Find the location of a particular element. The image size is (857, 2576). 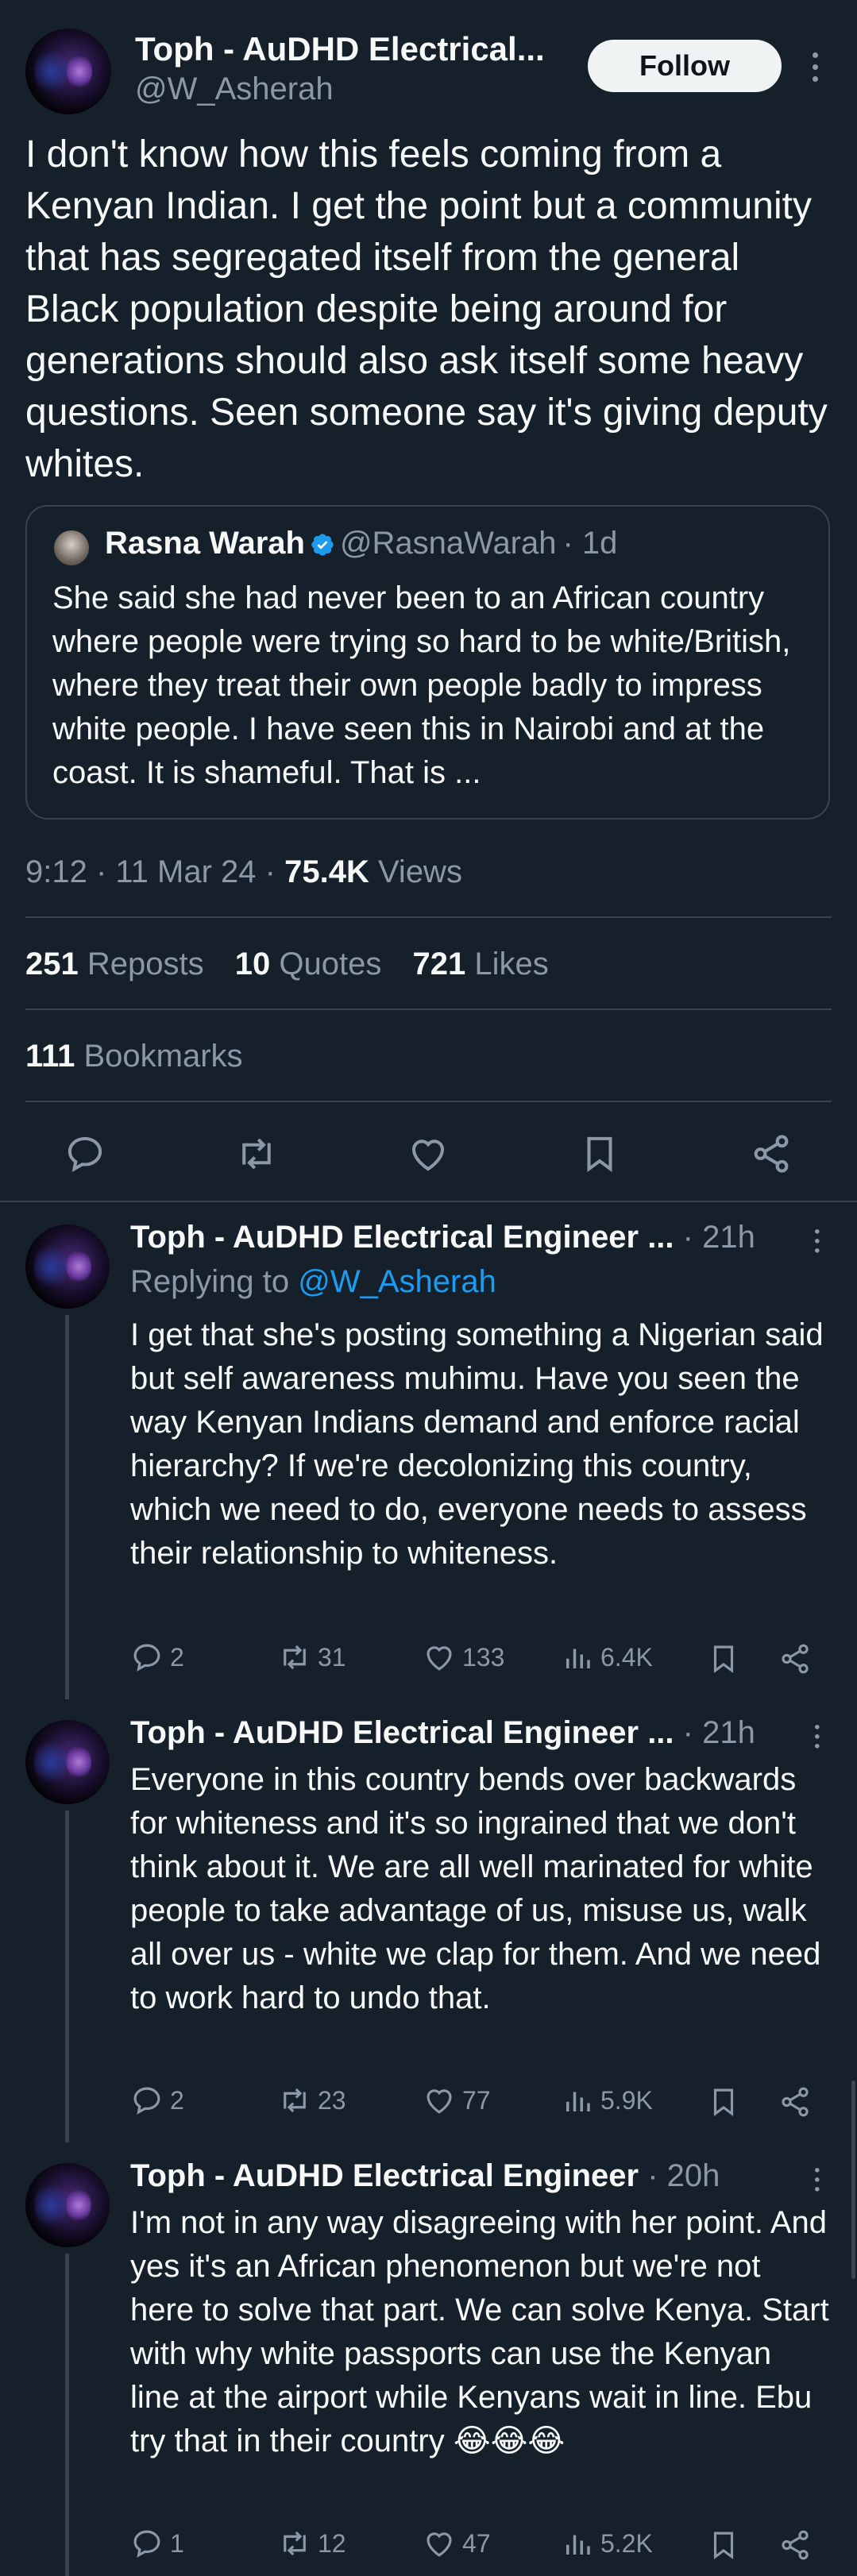

reposts-count: 12 is located at coordinates (332, 2543).